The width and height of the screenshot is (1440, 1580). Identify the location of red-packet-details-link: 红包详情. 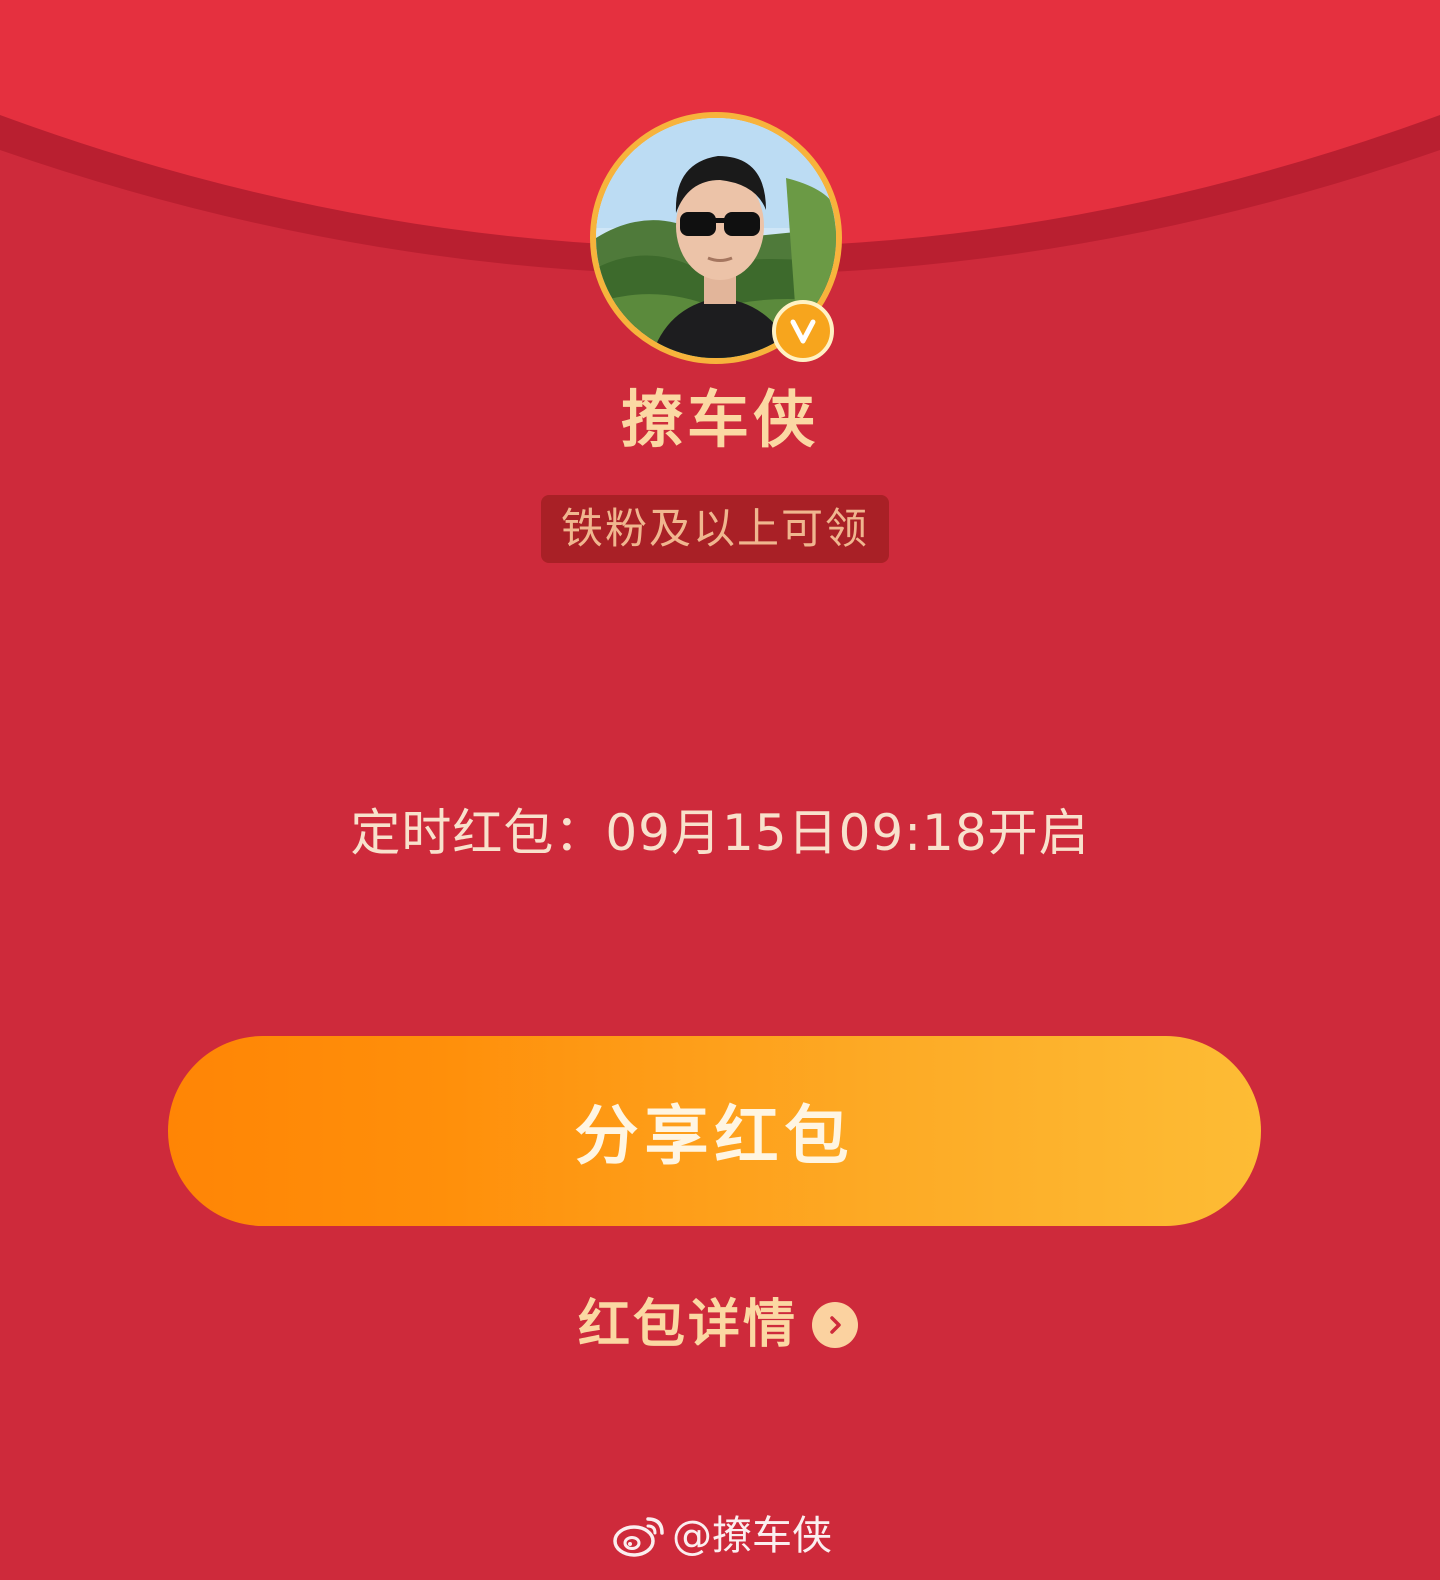
(718, 1325).